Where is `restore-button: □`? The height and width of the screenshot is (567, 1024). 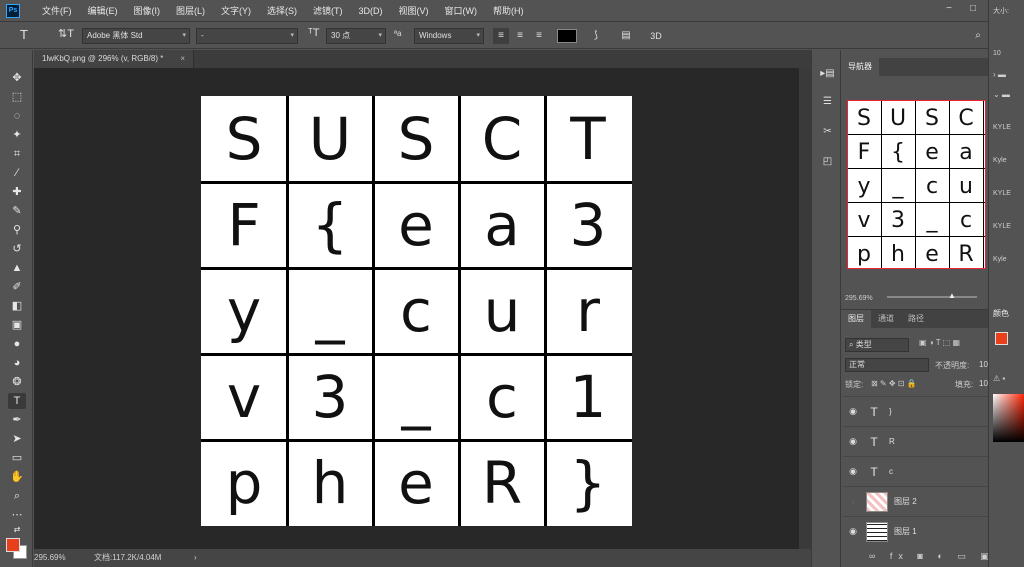
restore-button: □ is located at coordinates (973, 9).